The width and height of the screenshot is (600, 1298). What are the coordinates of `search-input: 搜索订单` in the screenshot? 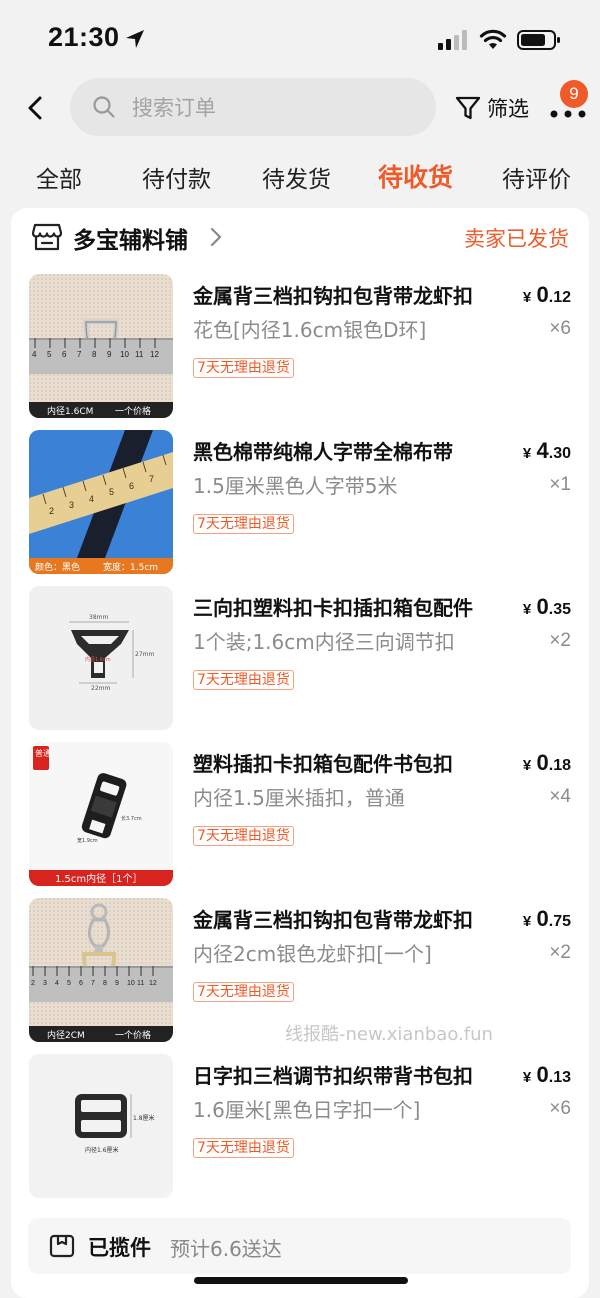 It's located at (253, 107).